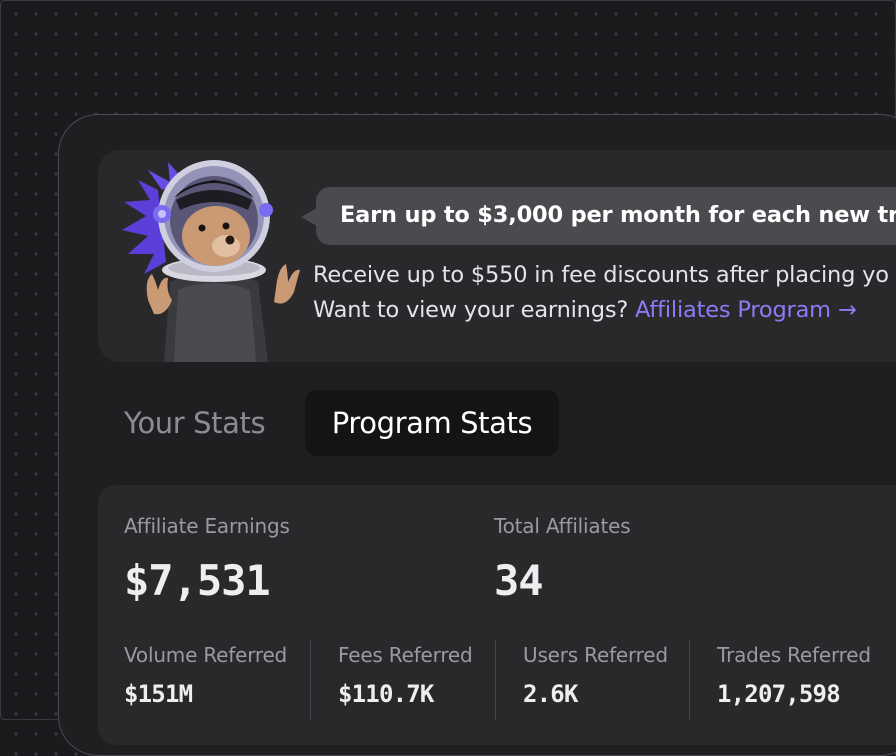 The height and width of the screenshot is (756, 896). Describe the element at coordinates (211, 261) in the screenshot. I see `astronaut-mascot-illustration` at that location.